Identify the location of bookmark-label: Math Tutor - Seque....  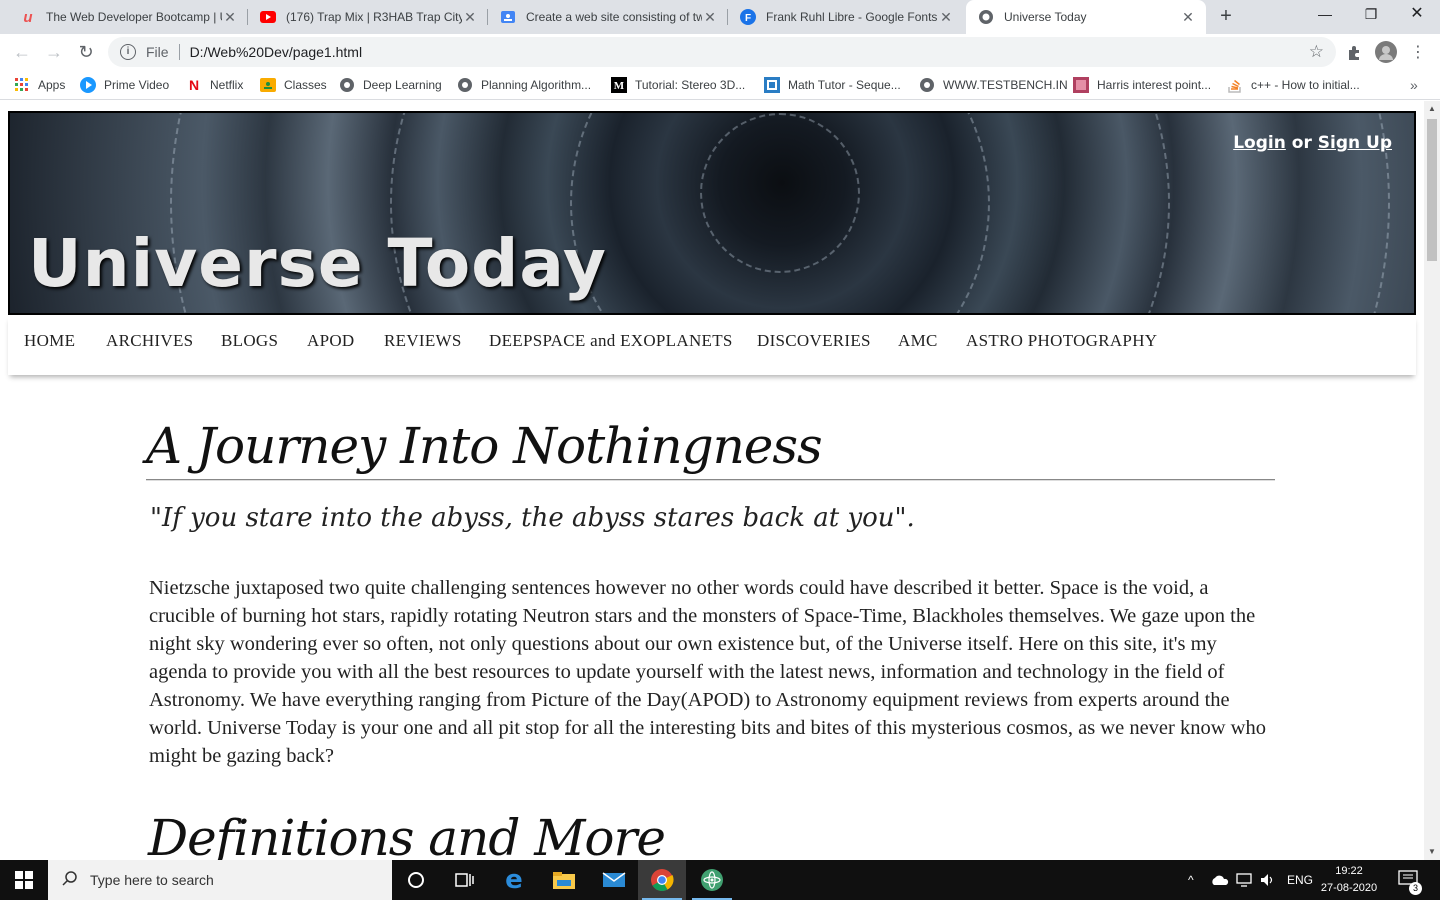
(844, 85).